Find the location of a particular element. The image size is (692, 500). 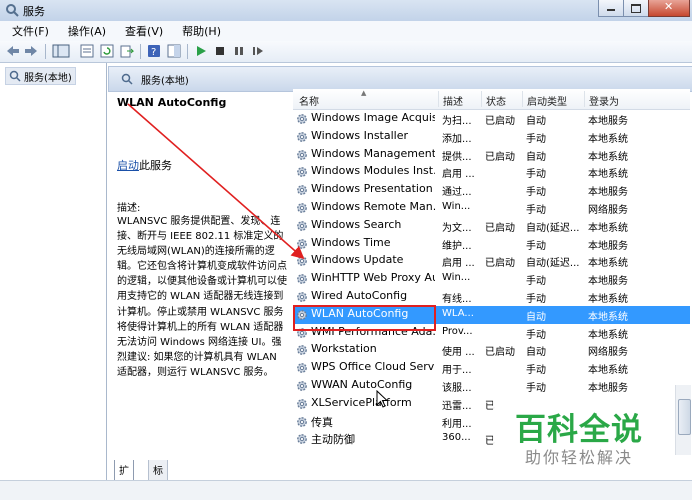

service-row: WinHTTP Web Proxy Au... Win... 手动 本地服务 is located at coordinates (491, 279).